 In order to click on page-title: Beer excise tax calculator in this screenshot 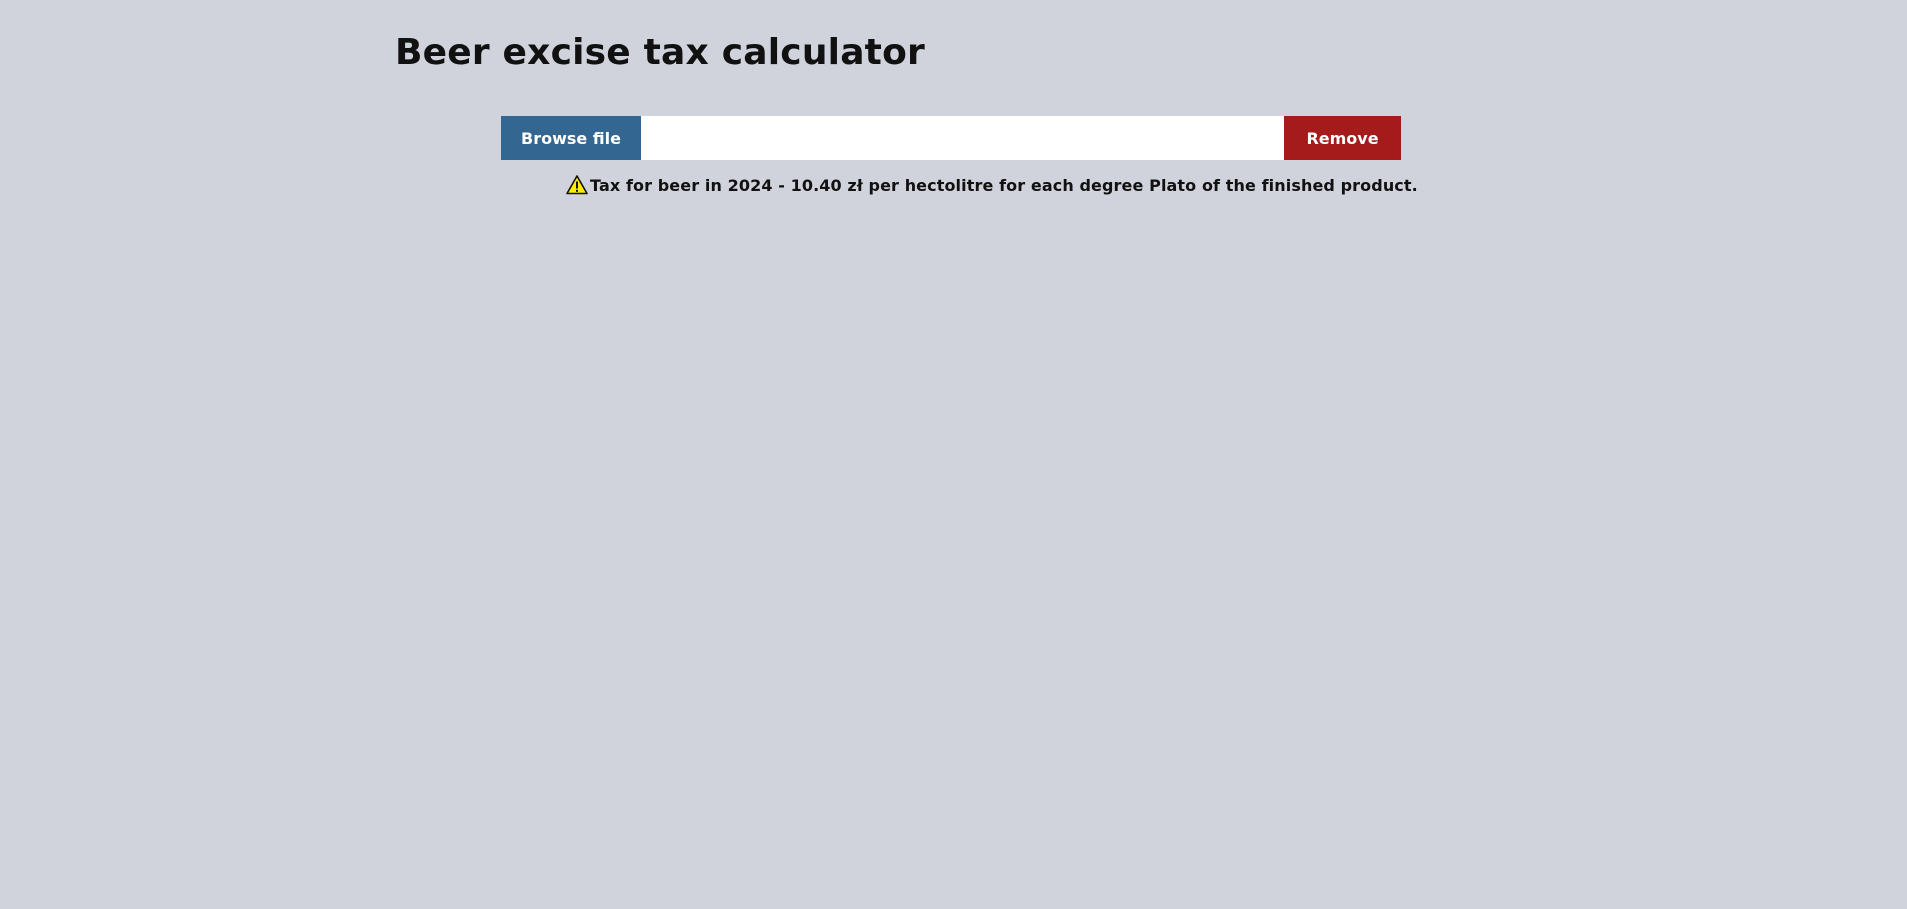, I will do `click(660, 52)`.